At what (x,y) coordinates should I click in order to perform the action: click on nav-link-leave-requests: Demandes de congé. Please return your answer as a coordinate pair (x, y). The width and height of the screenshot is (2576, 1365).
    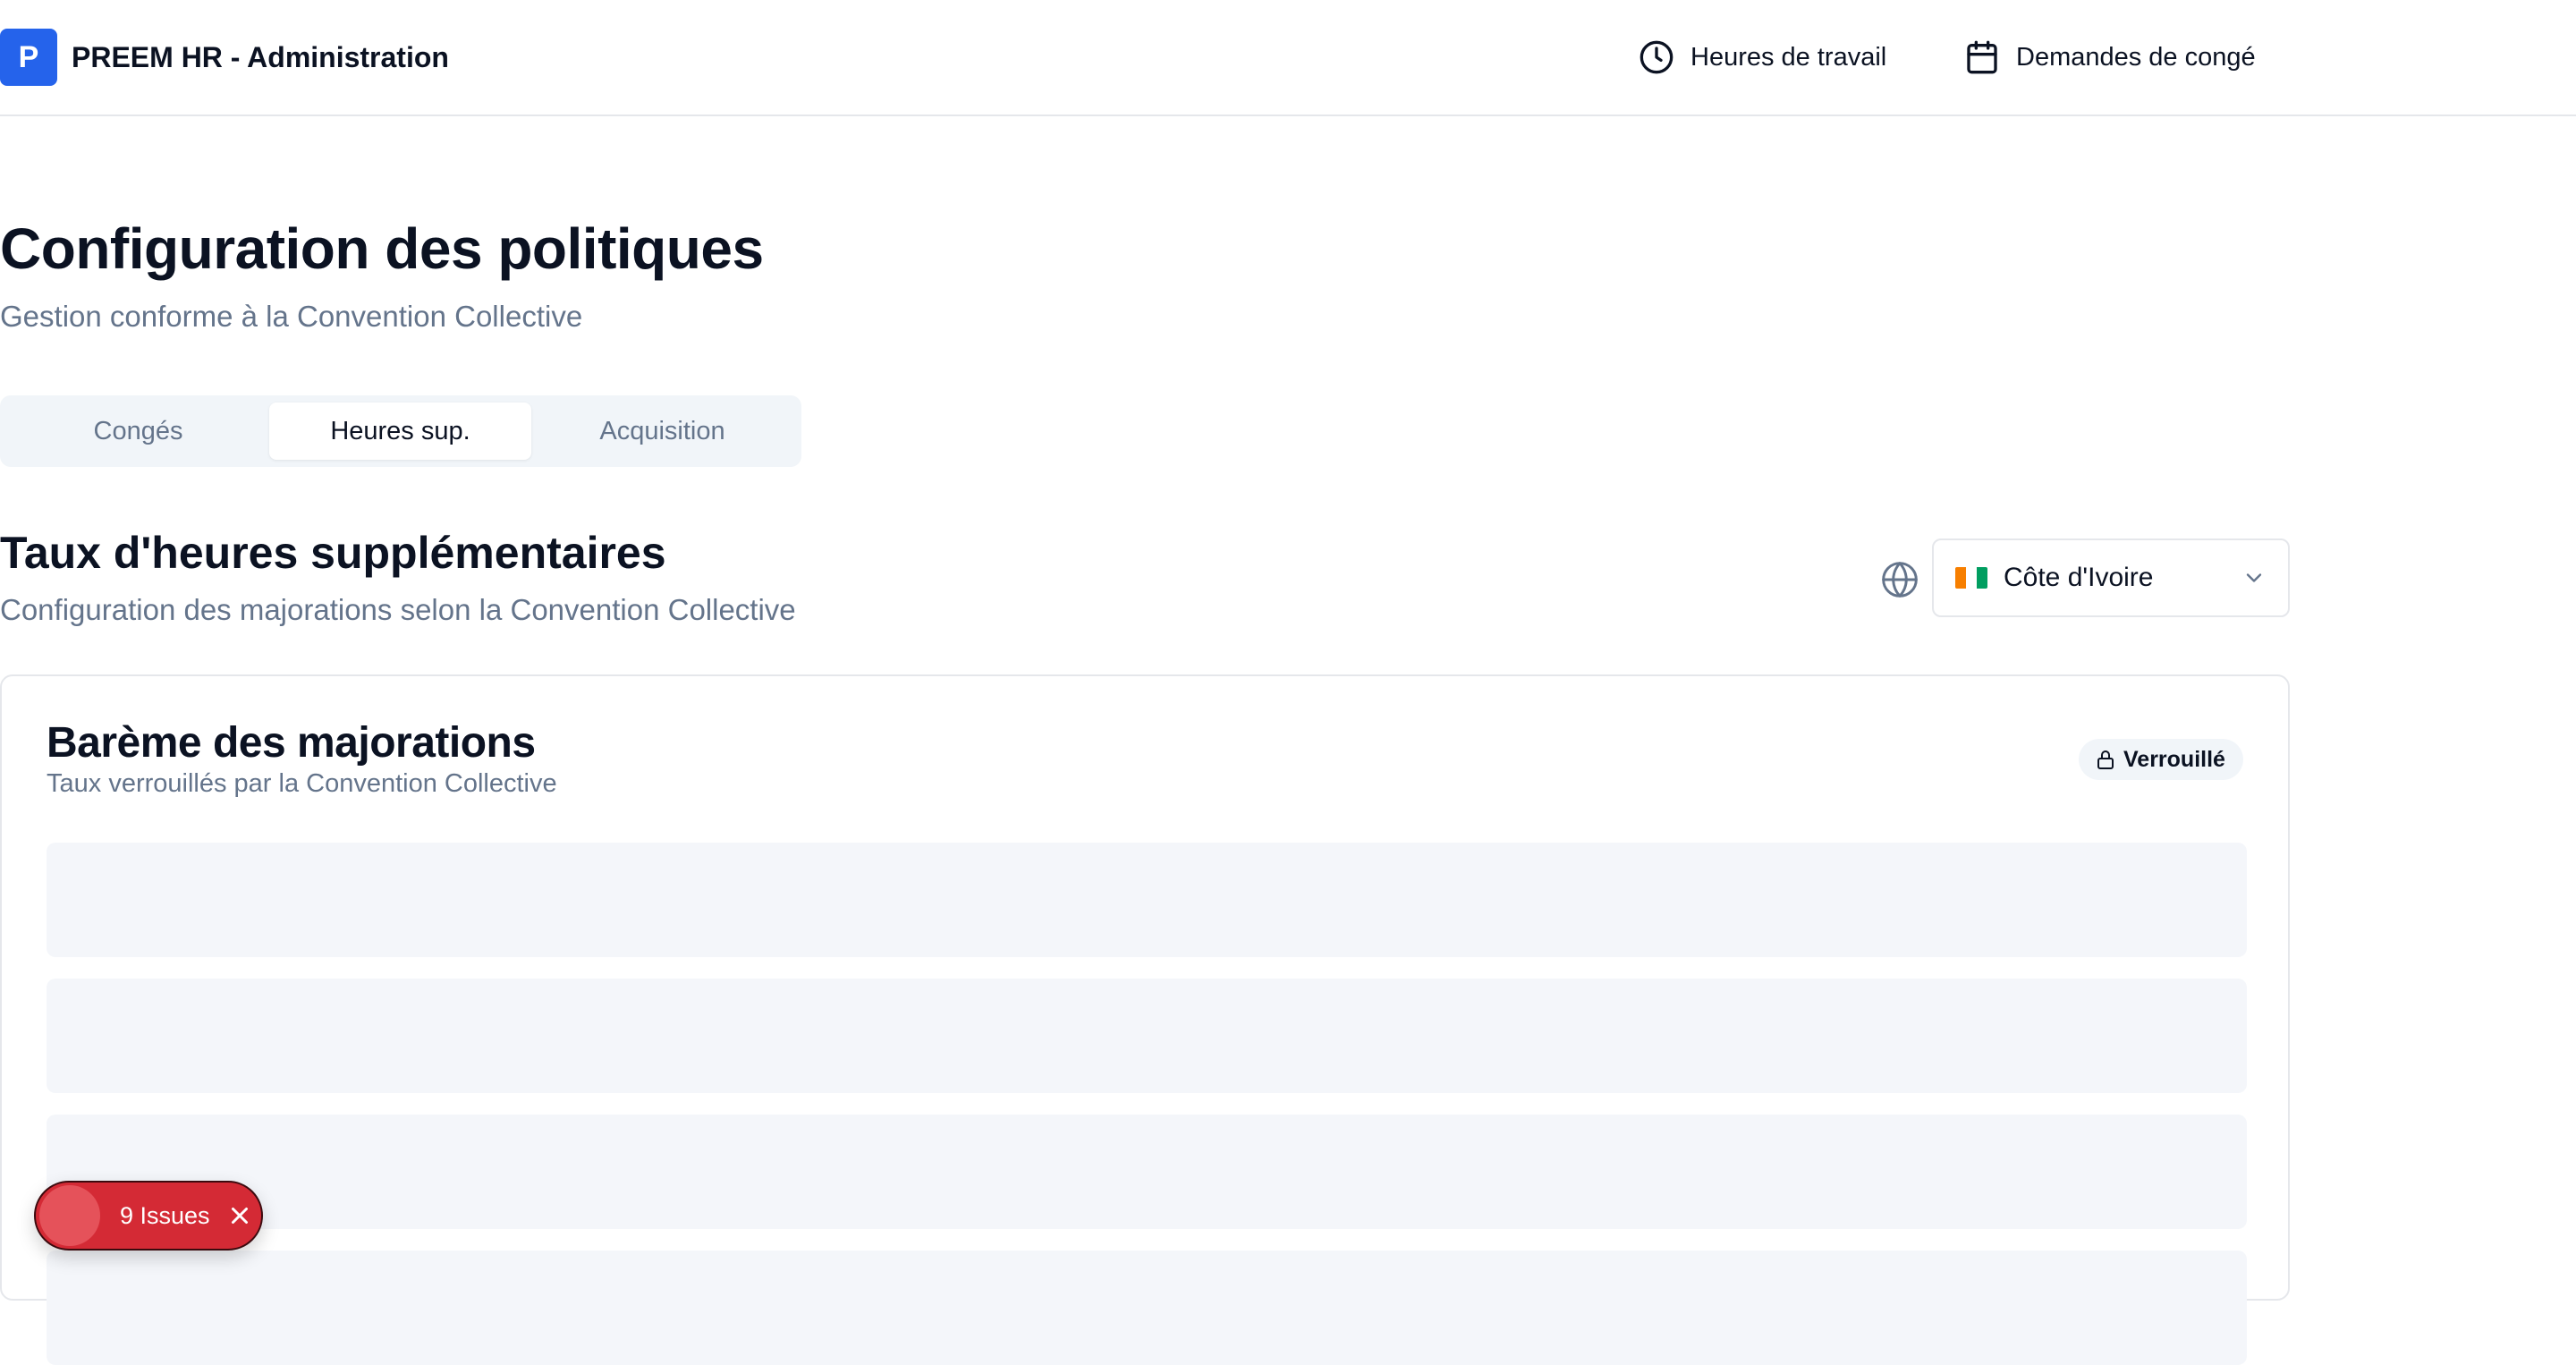
    Looking at the image, I should click on (2110, 57).